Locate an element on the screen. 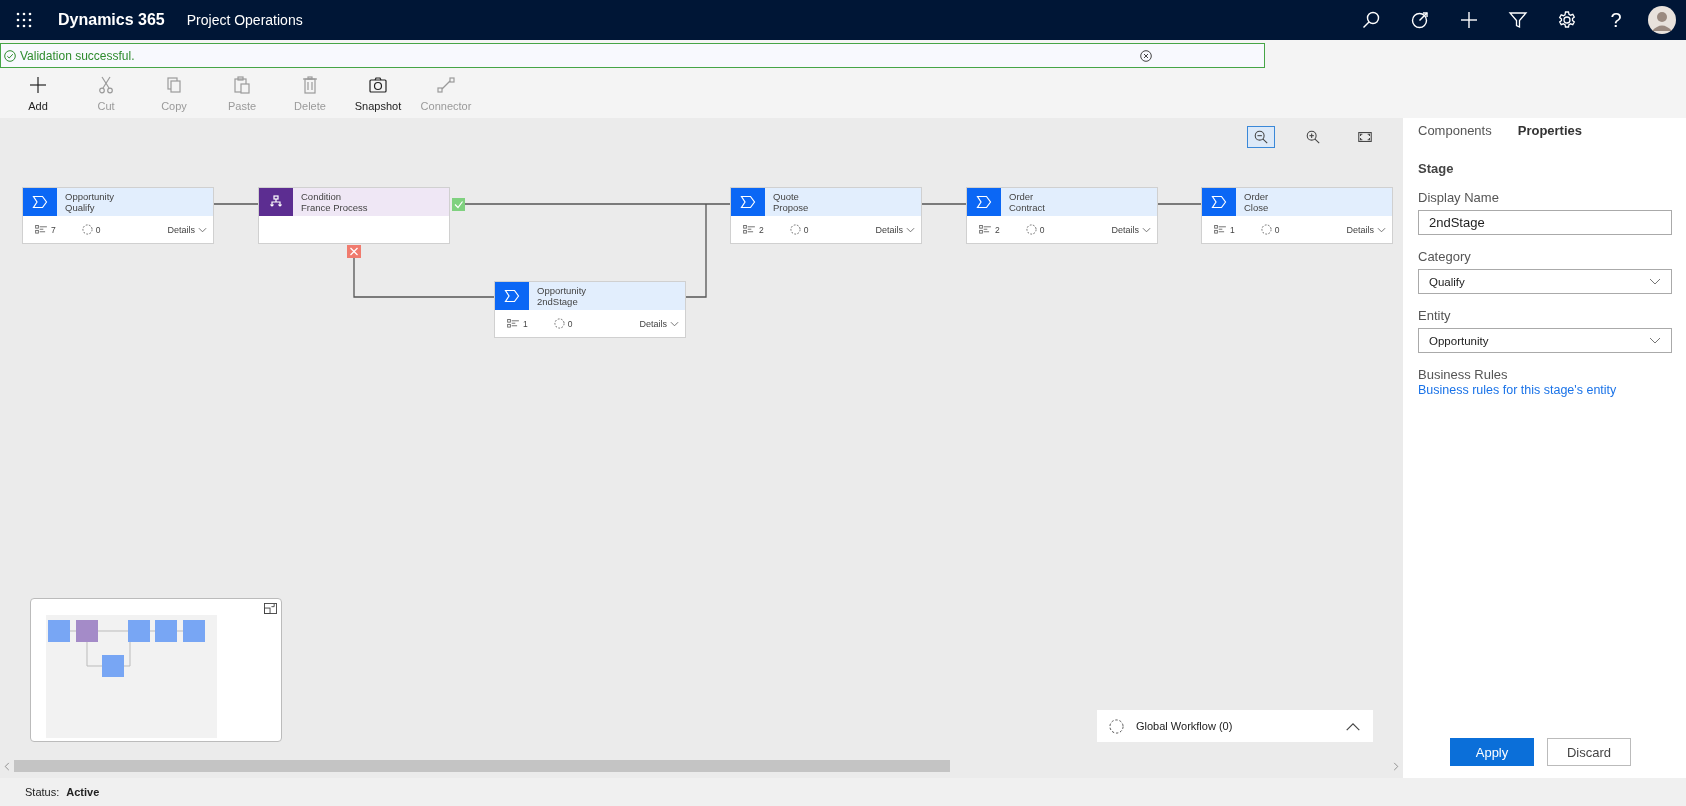 This screenshot has height=806, width=1686. check-circle-icon is located at coordinates (10, 55).